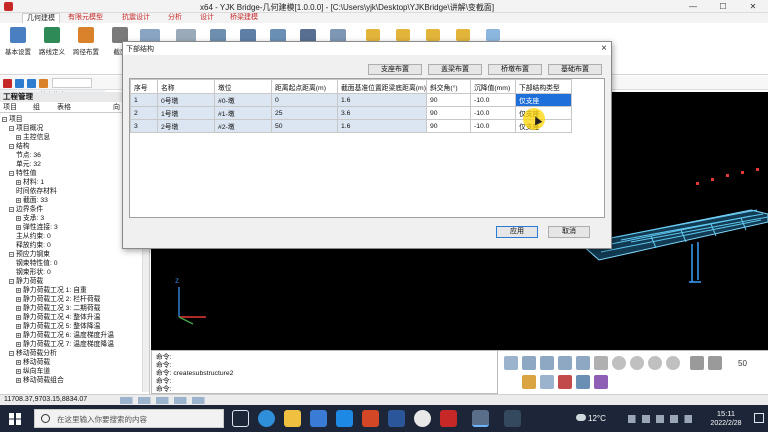  Describe the element at coordinates (28, 354) in the screenshot. I see `tree-item: − 移动荷载分析` at that location.